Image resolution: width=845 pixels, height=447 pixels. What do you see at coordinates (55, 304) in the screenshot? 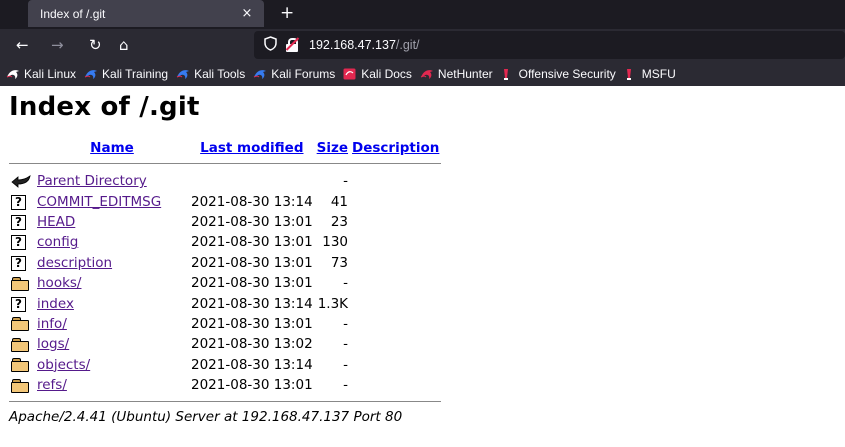
I see `entry-link: index` at bounding box center [55, 304].